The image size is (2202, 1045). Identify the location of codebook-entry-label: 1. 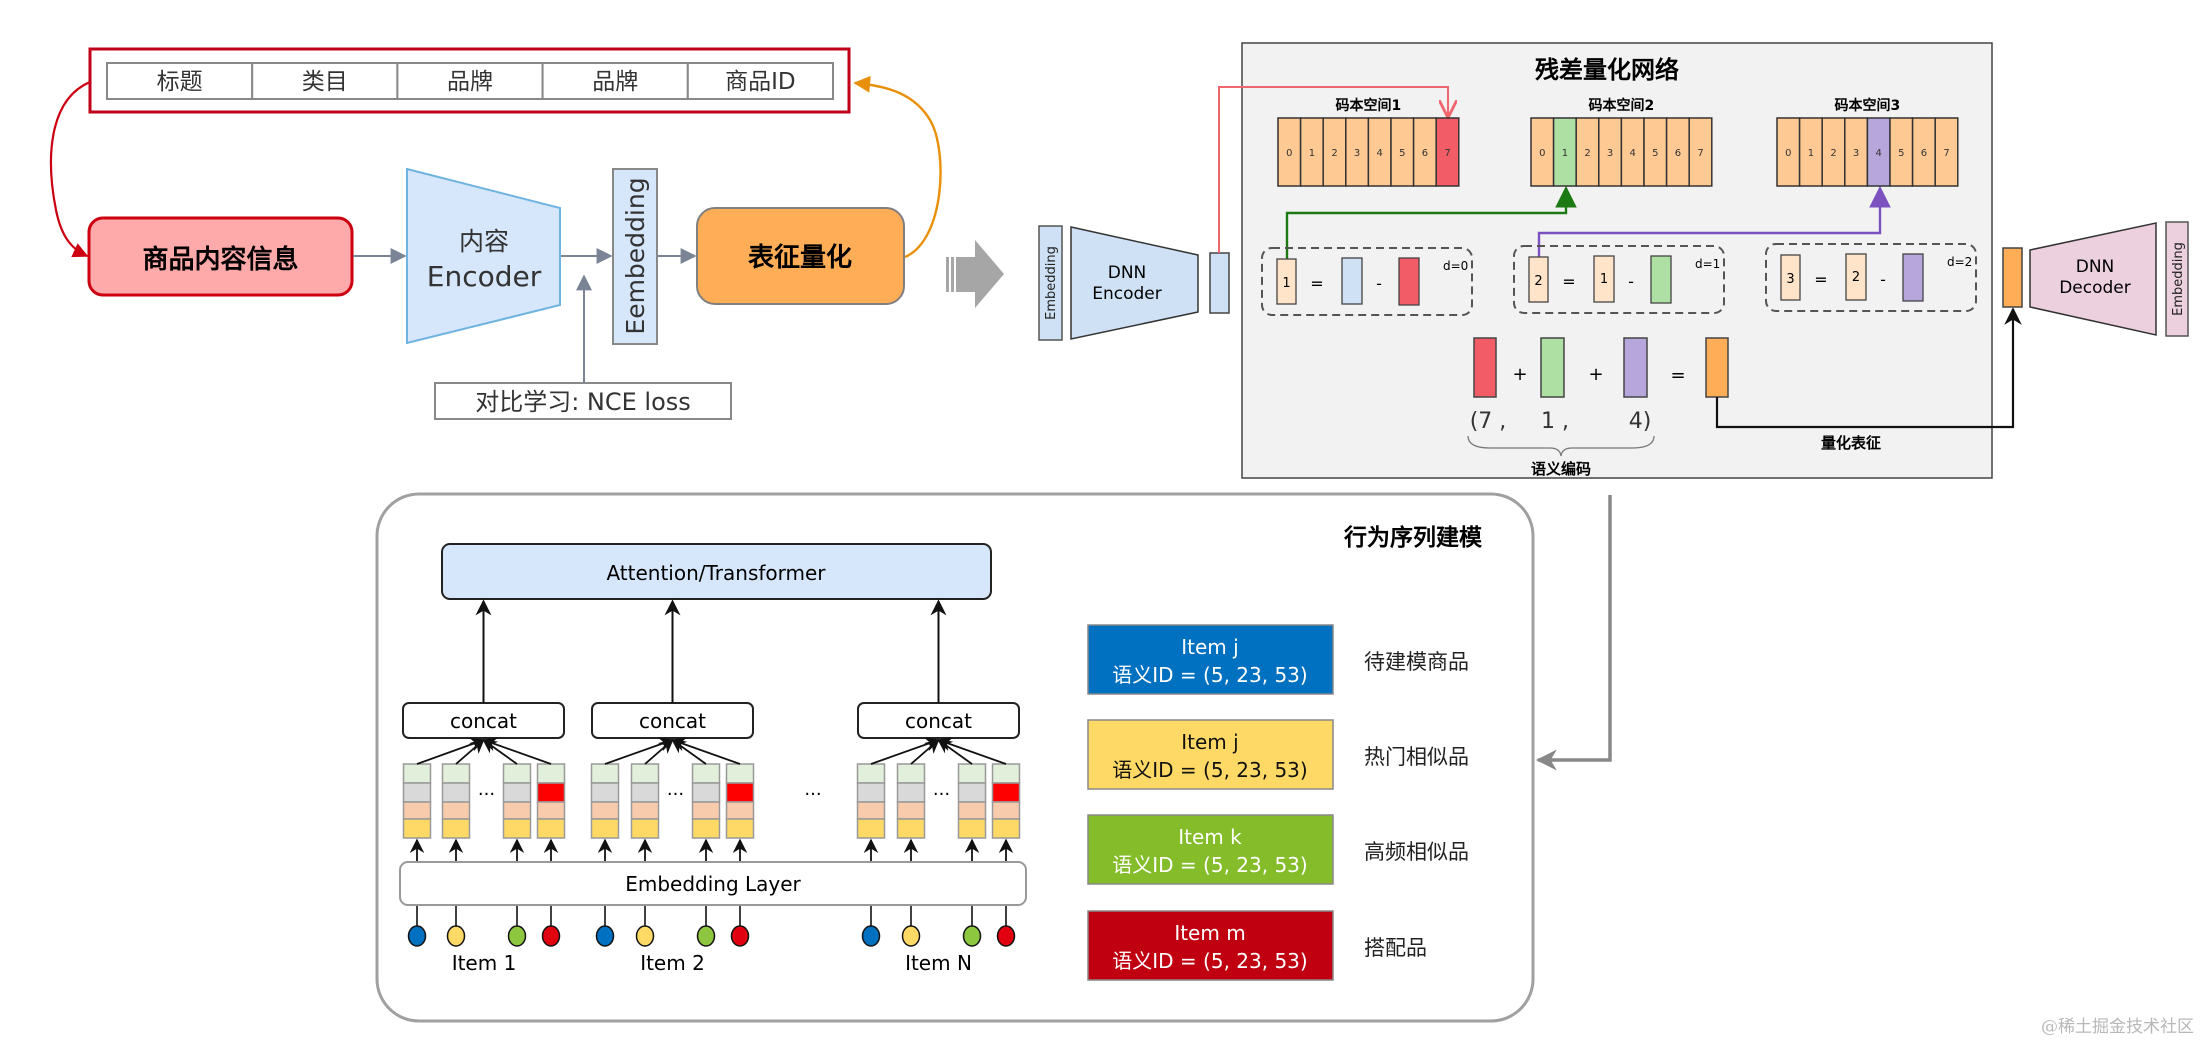
(1312, 153).